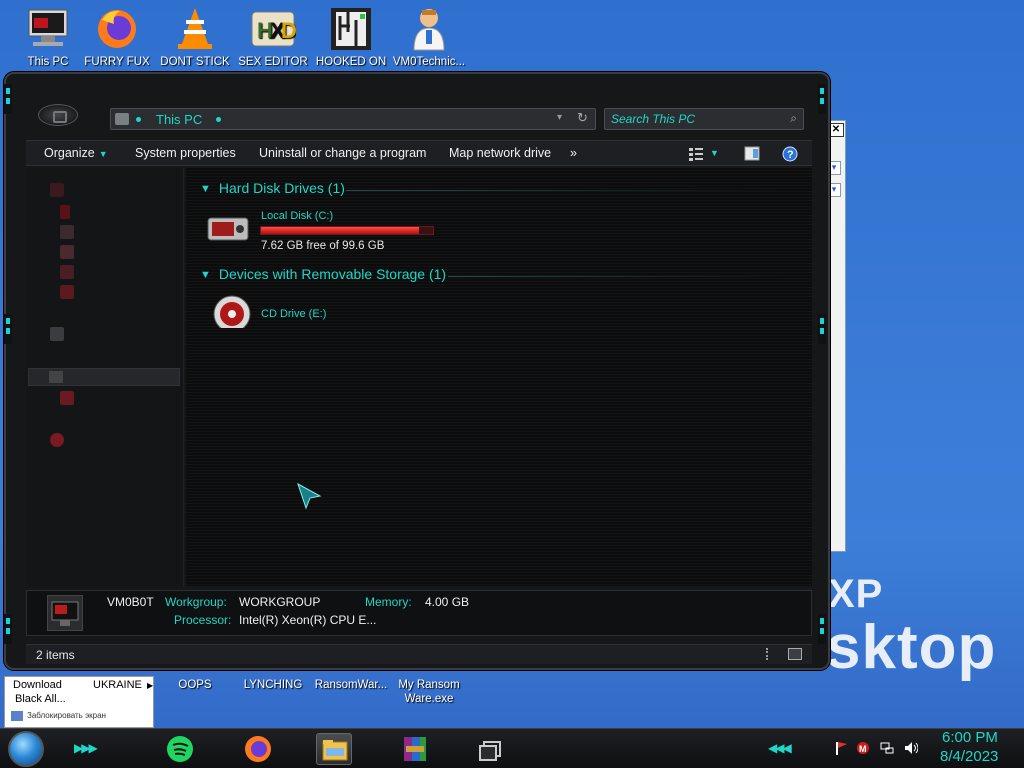 The height and width of the screenshot is (768, 1024). I want to click on breadcrumb-separator-icon, so click(138, 119).